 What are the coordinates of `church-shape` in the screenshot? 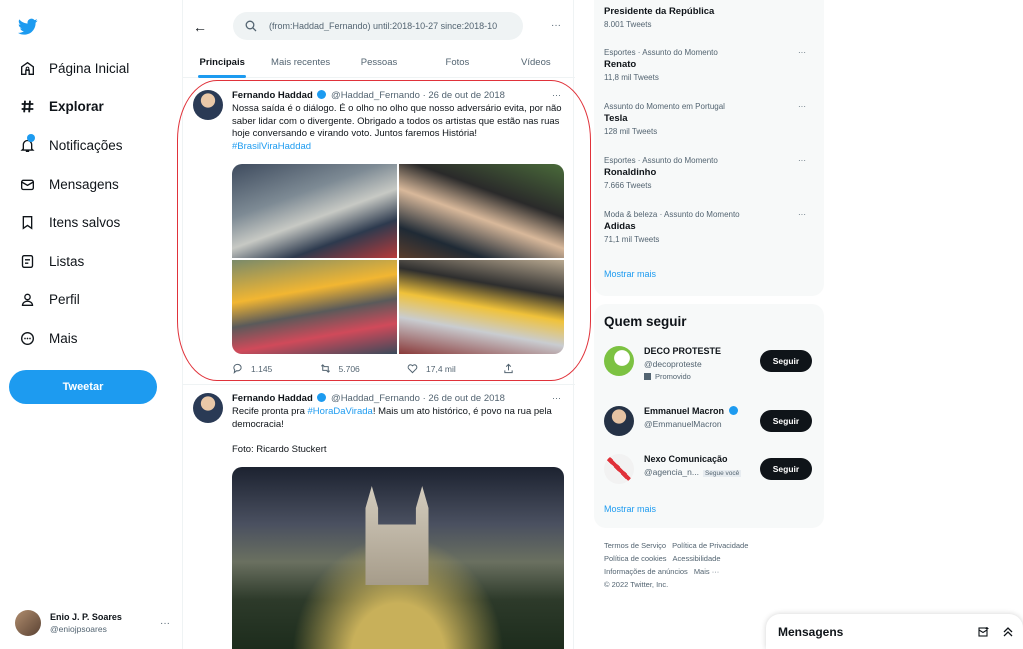 It's located at (397, 535).